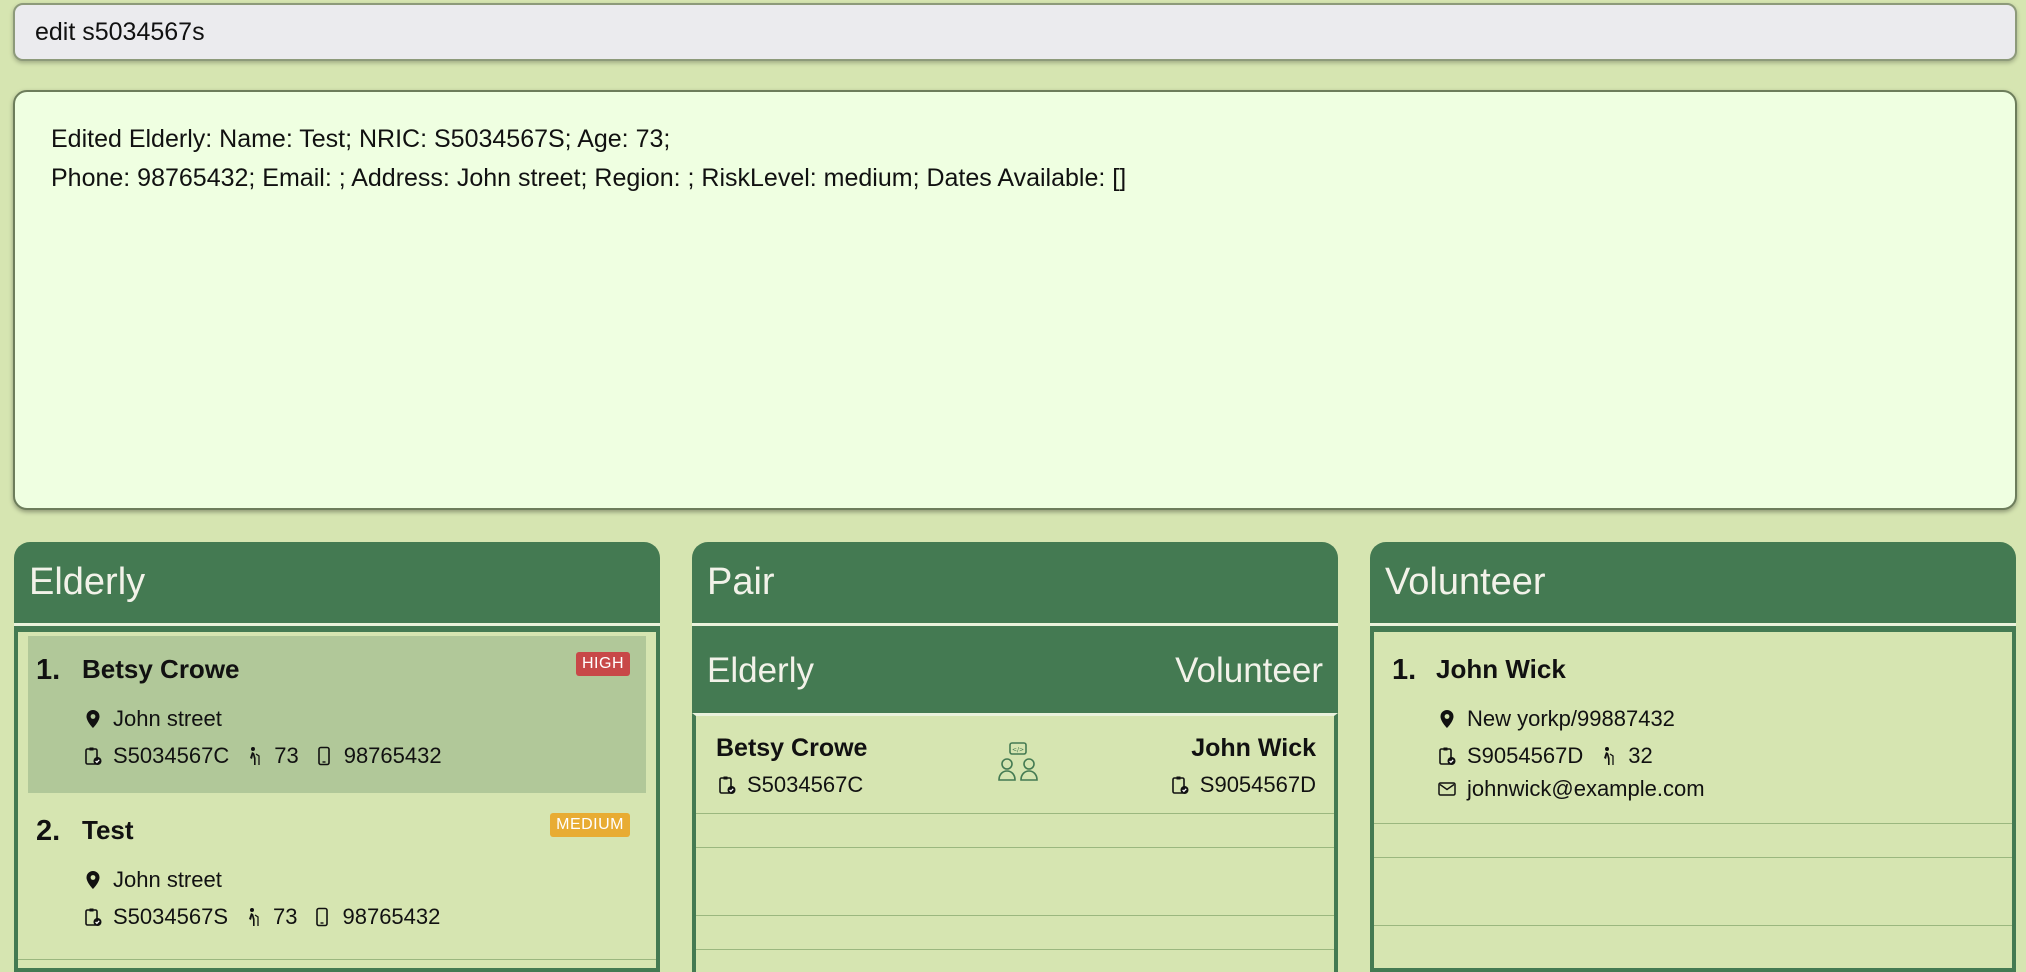 This screenshot has height=972, width=2026. I want to click on elderly-nric: S5034567C, so click(171, 755).